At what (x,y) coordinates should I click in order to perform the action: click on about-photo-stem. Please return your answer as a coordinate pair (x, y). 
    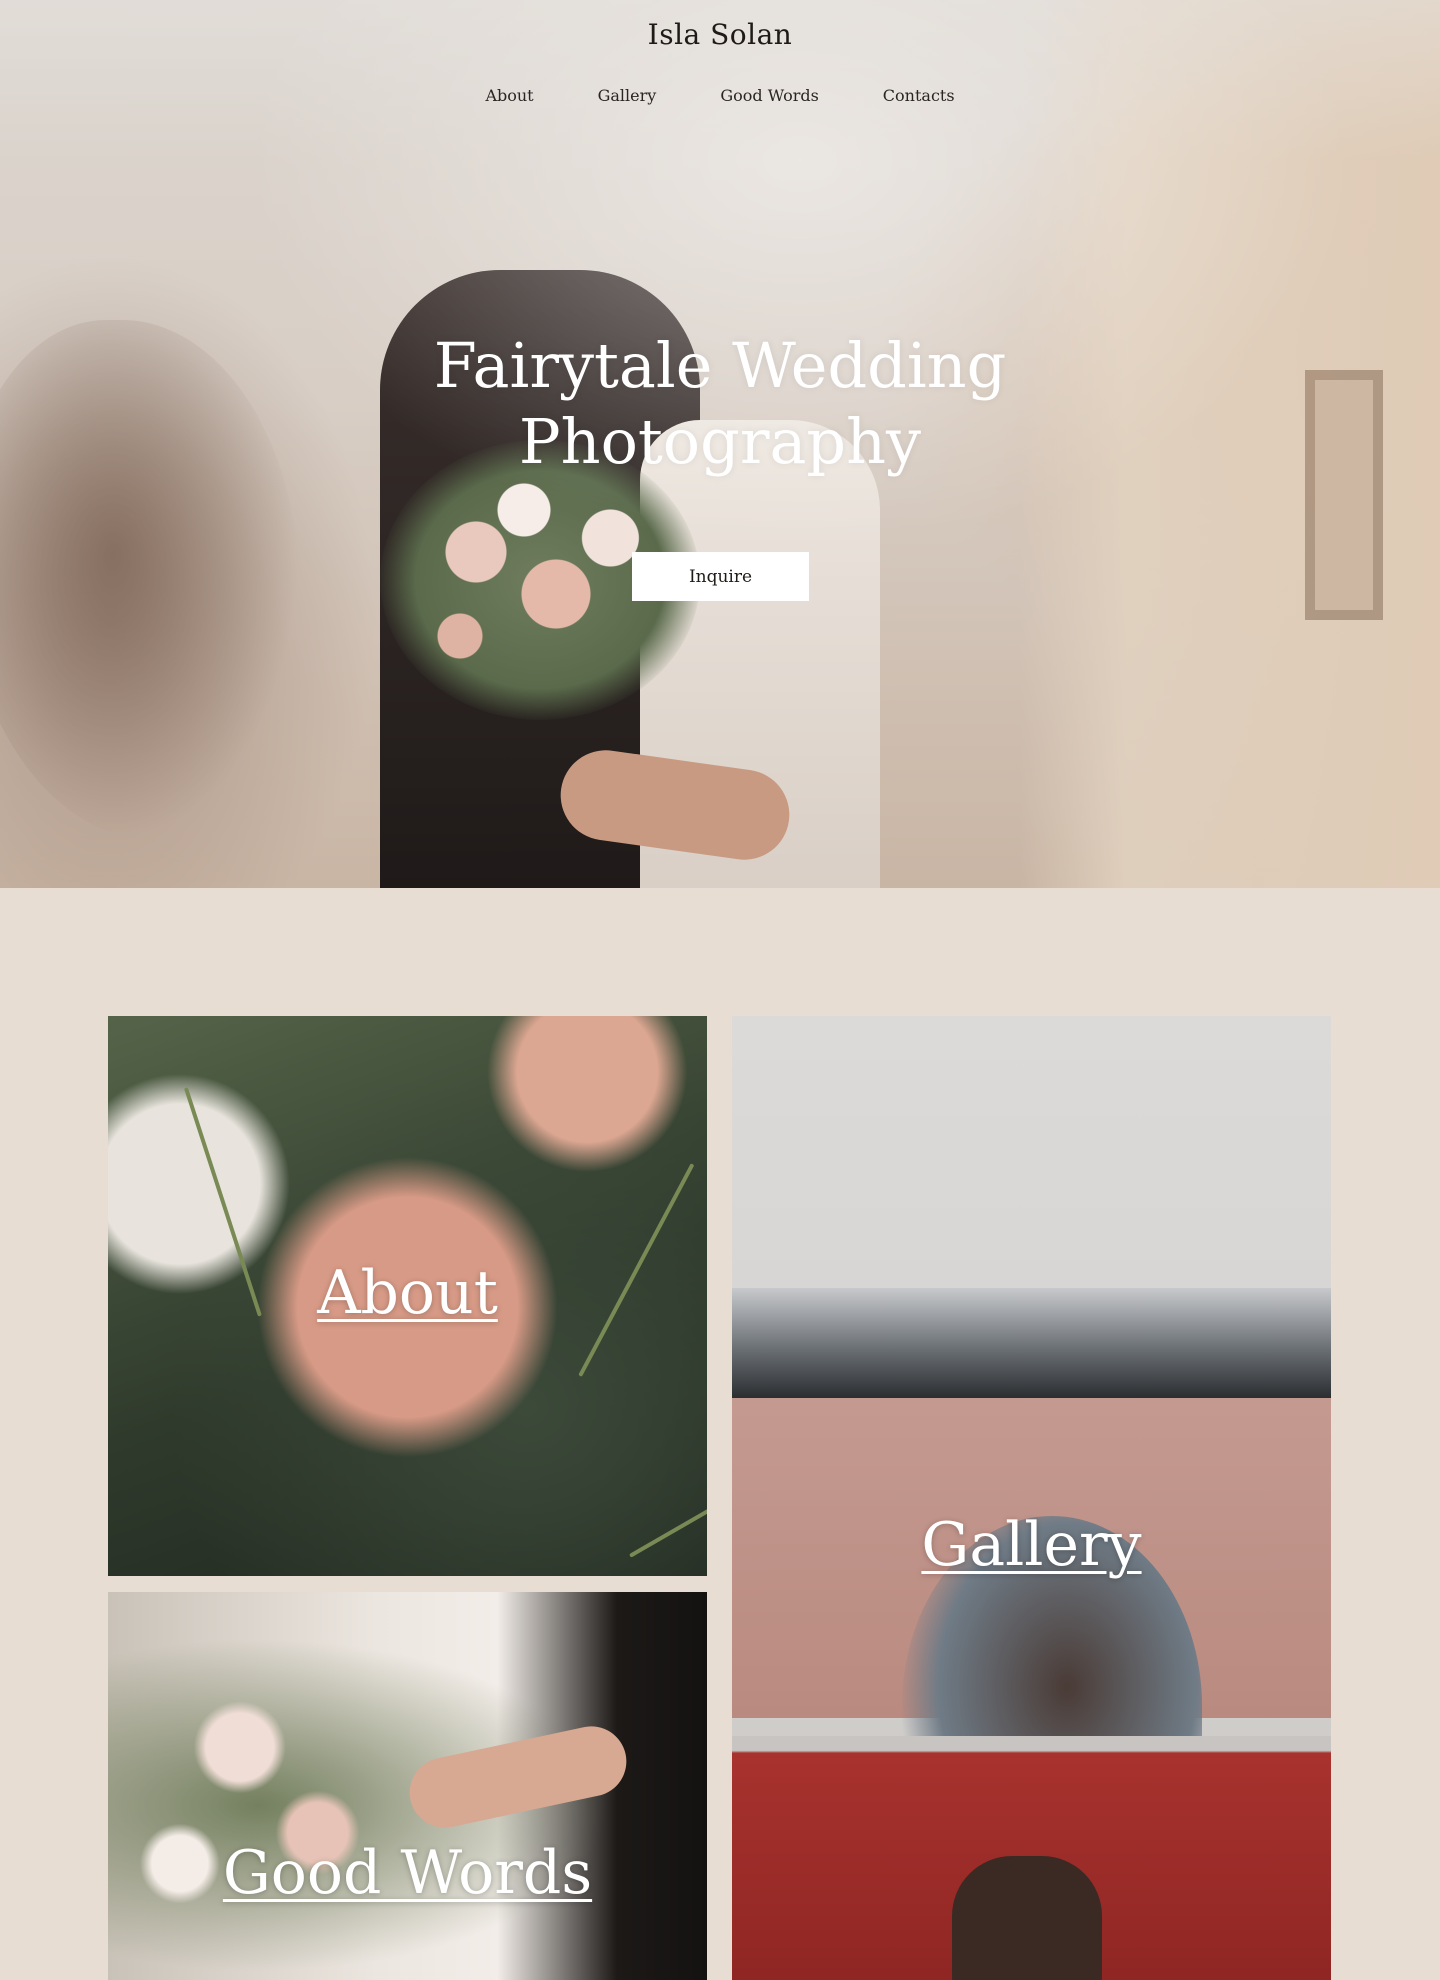
    Looking at the image, I should click on (668, 1496).